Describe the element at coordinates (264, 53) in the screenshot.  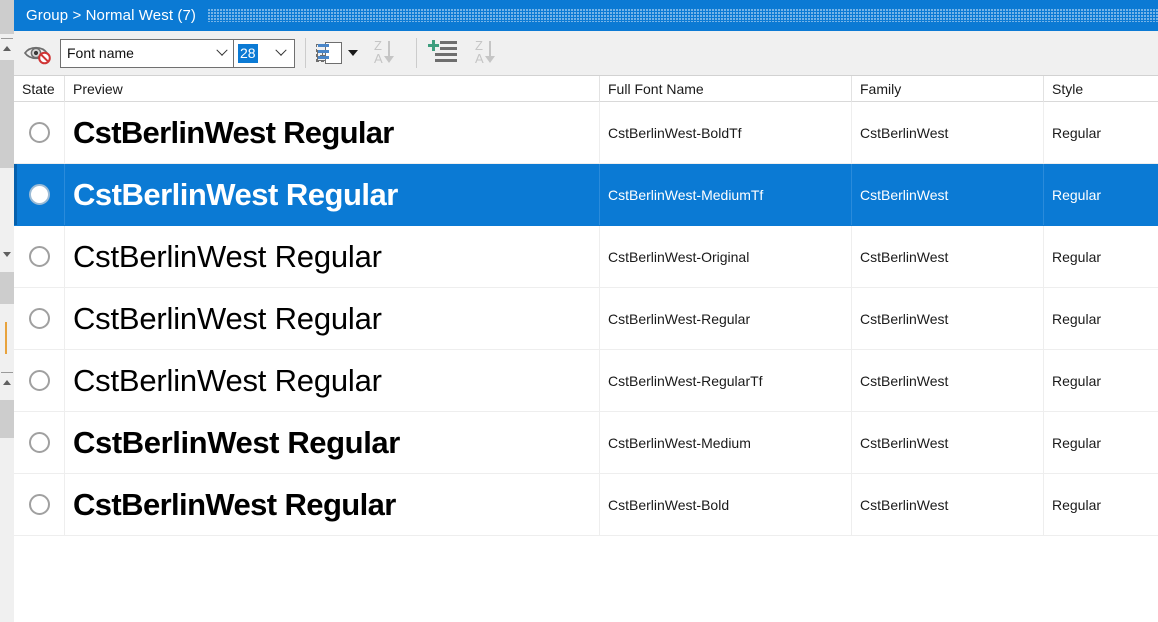
I see `font-size-combo: 28` at that location.